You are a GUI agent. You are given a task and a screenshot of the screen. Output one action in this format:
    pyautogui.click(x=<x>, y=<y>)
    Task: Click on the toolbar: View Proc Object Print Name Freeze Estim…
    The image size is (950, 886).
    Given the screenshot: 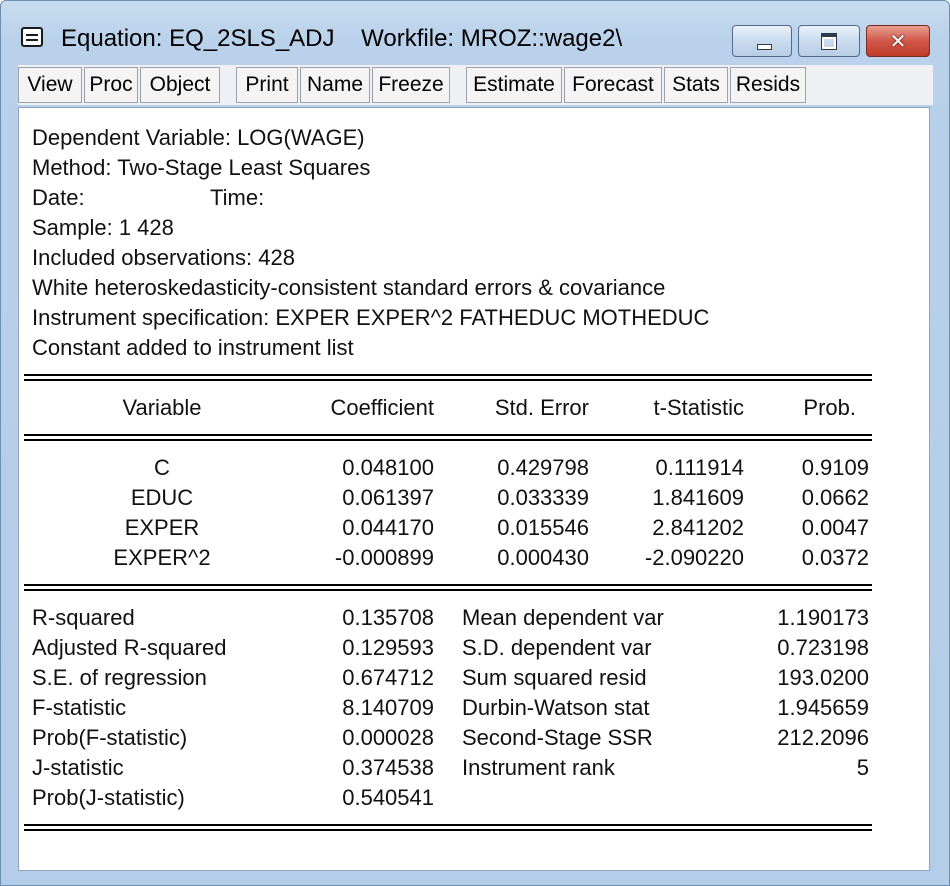 What is the action you would take?
    pyautogui.click(x=475, y=85)
    